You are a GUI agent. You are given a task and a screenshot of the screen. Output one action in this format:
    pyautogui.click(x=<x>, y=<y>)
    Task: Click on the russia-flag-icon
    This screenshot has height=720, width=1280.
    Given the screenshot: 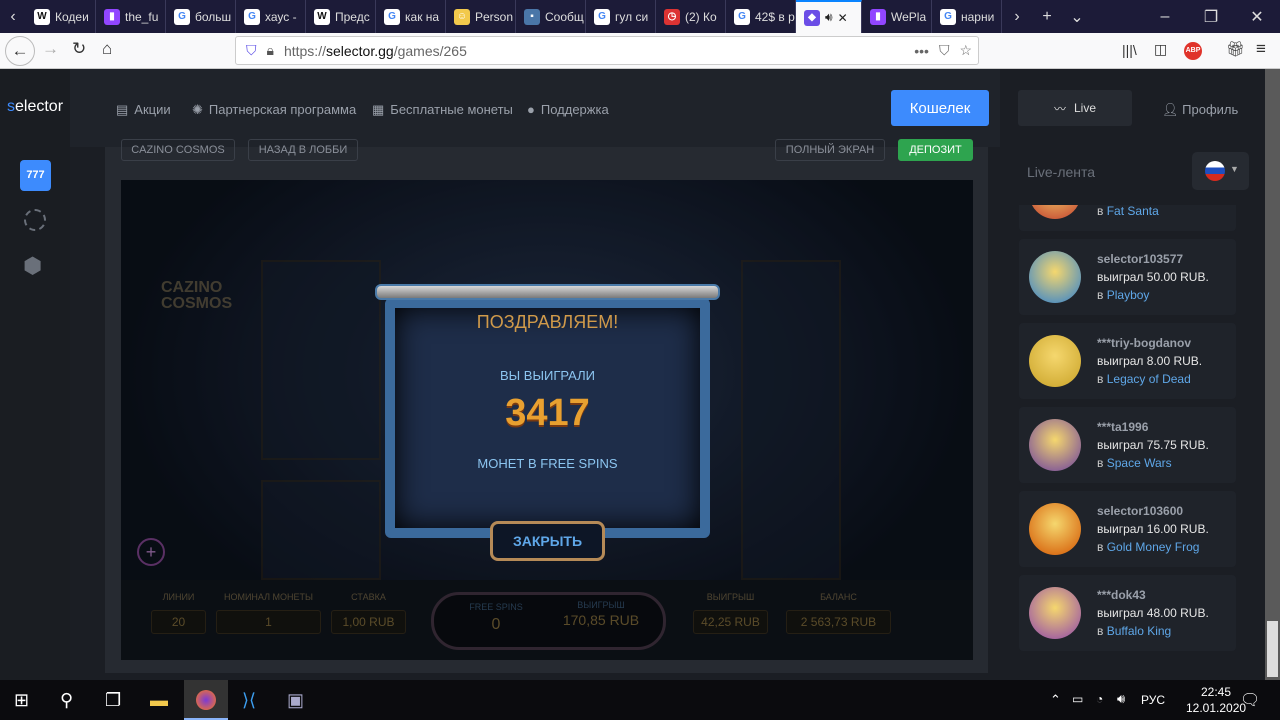 What is the action you would take?
    pyautogui.click(x=1215, y=171)
    